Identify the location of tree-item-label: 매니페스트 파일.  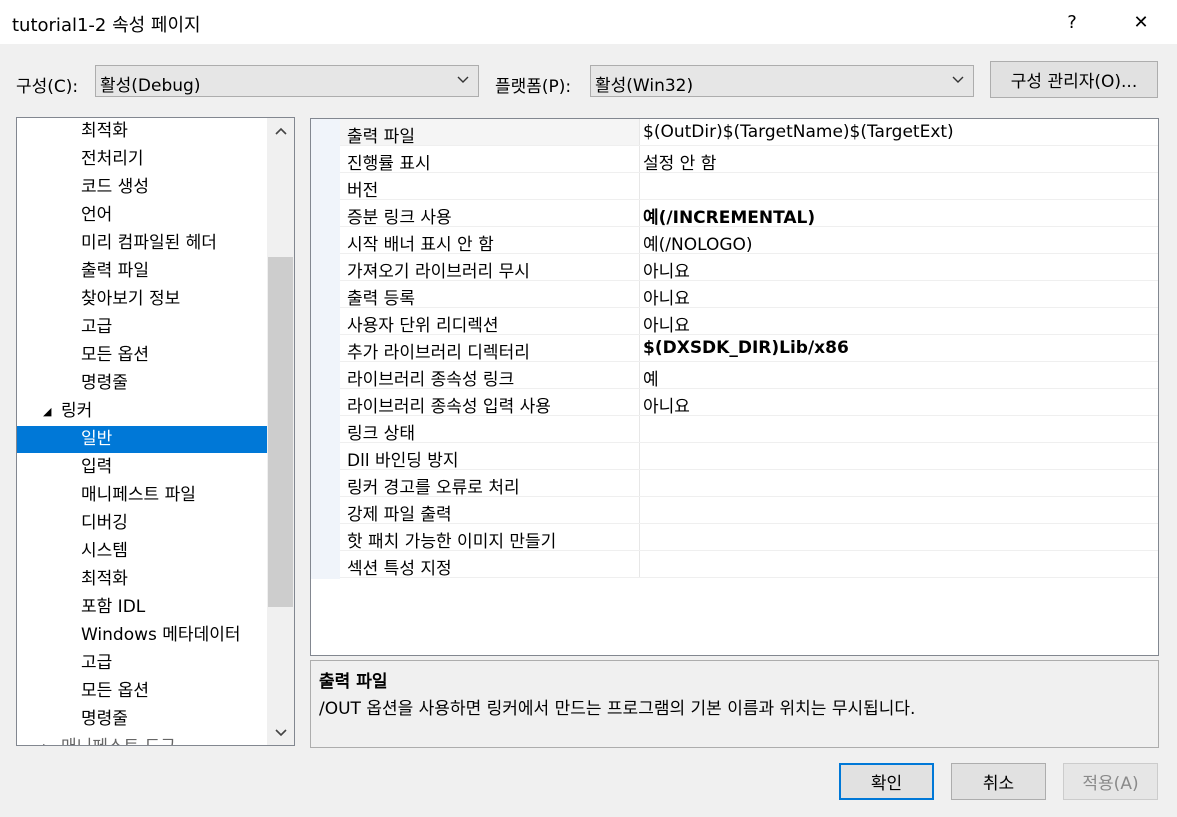
(138, 495).